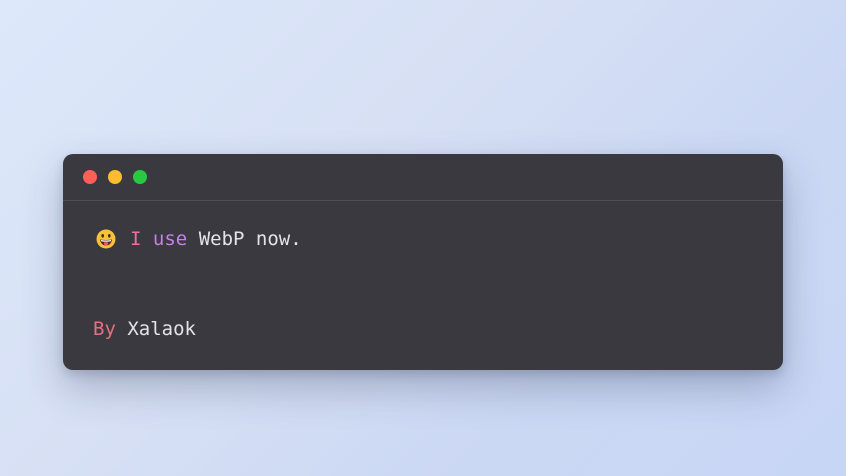 This screenshot has height=476, width=846. What do you see at coordinates (106, 239) in the screenshot?
I see `grinning-face-with-tongue-icon` at bounding box center [106, 239].